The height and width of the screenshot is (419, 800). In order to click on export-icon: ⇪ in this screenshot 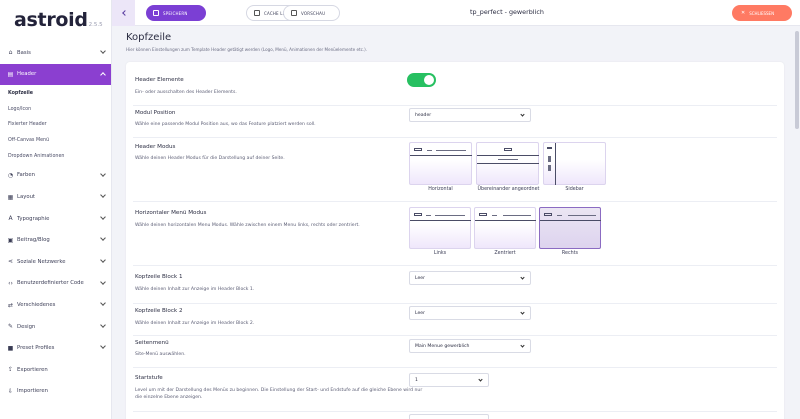, I will do `click(10, 370)`.